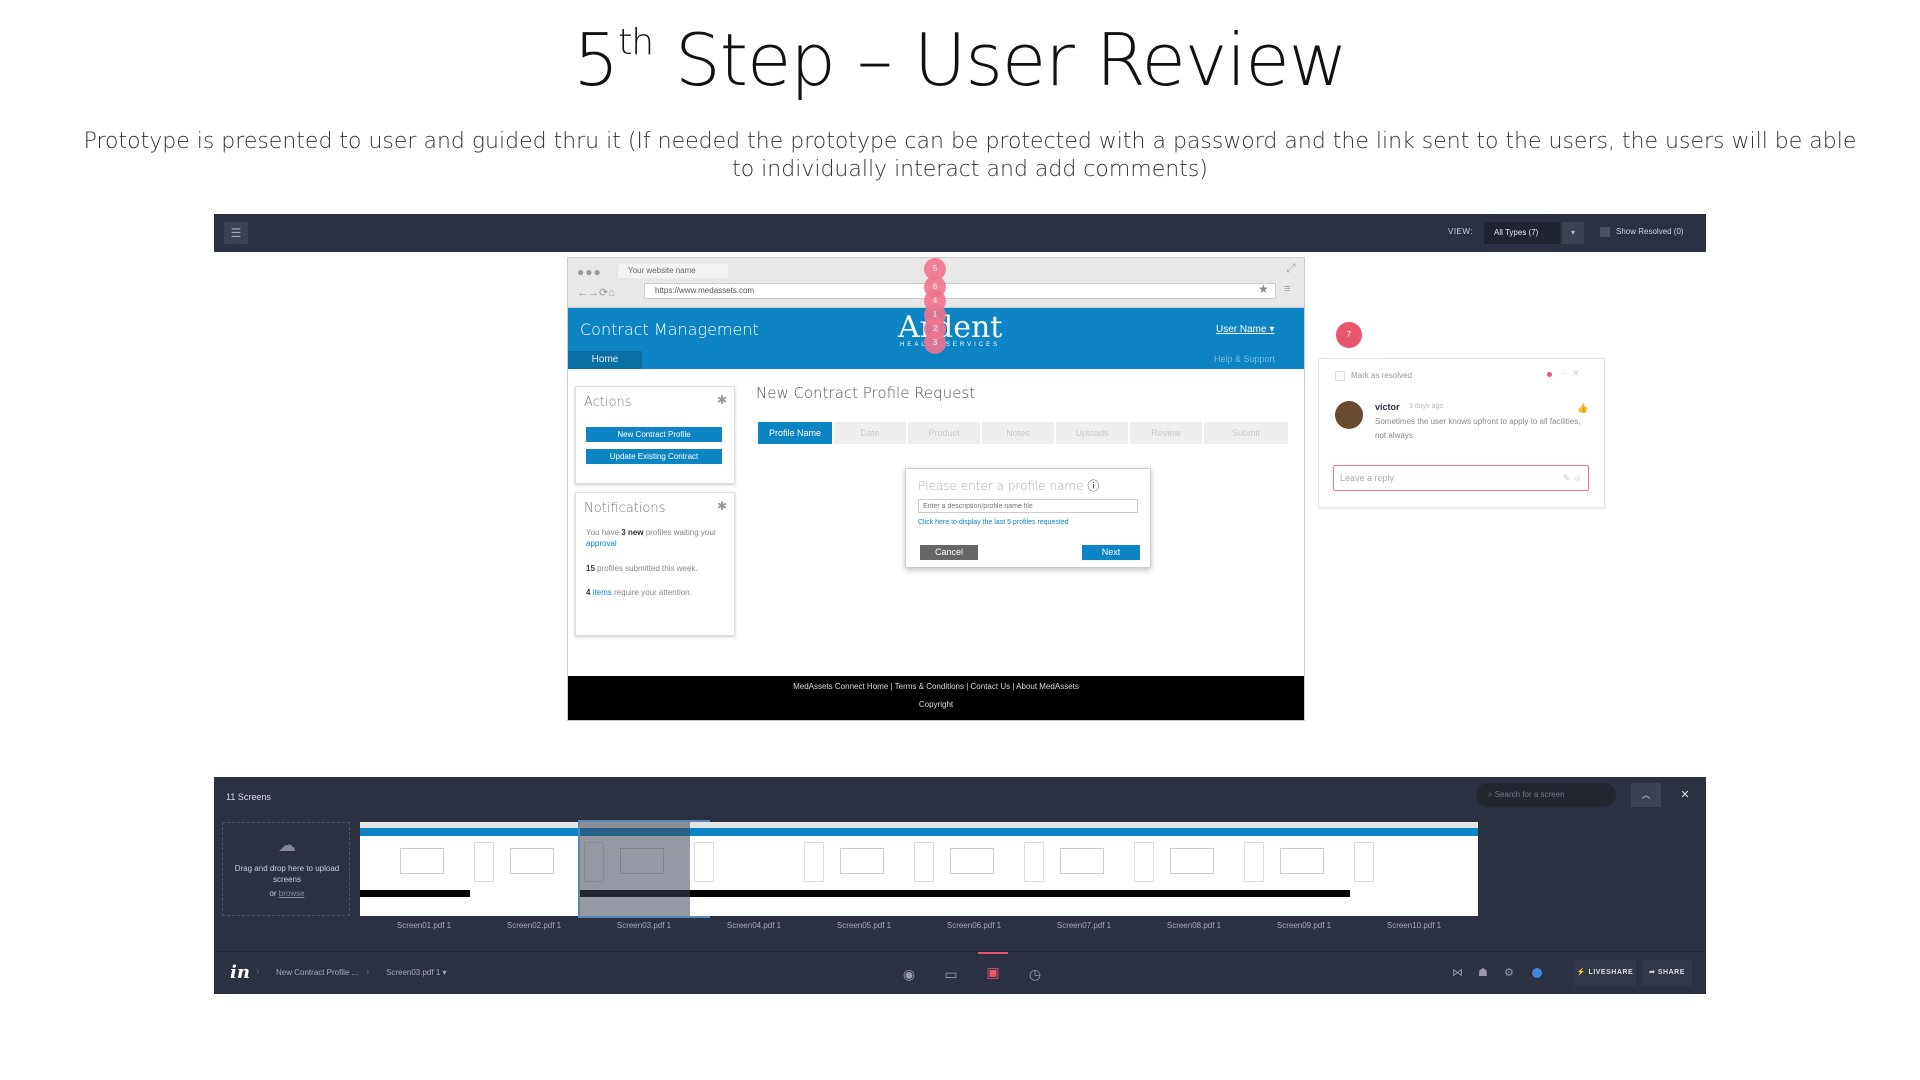 The image size is (1920, 1080). I want to click on mark-resolved-checkbox, so click(1340, 376).